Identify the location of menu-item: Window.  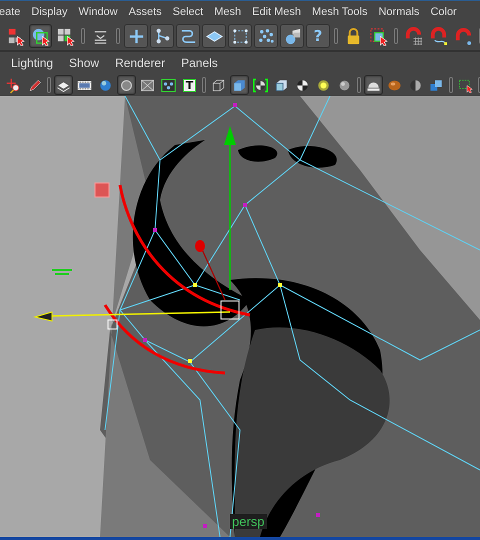
(98, 12).